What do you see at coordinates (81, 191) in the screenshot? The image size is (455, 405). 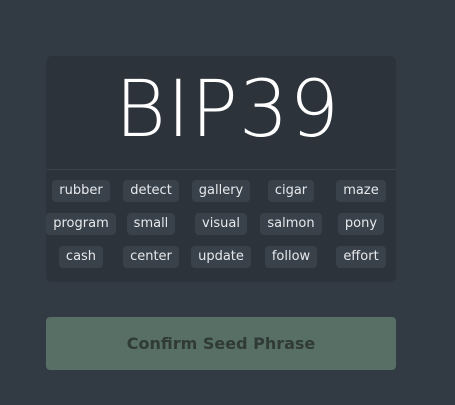 I see `seed-word-1: rubber` at bounding box center [81, 191].